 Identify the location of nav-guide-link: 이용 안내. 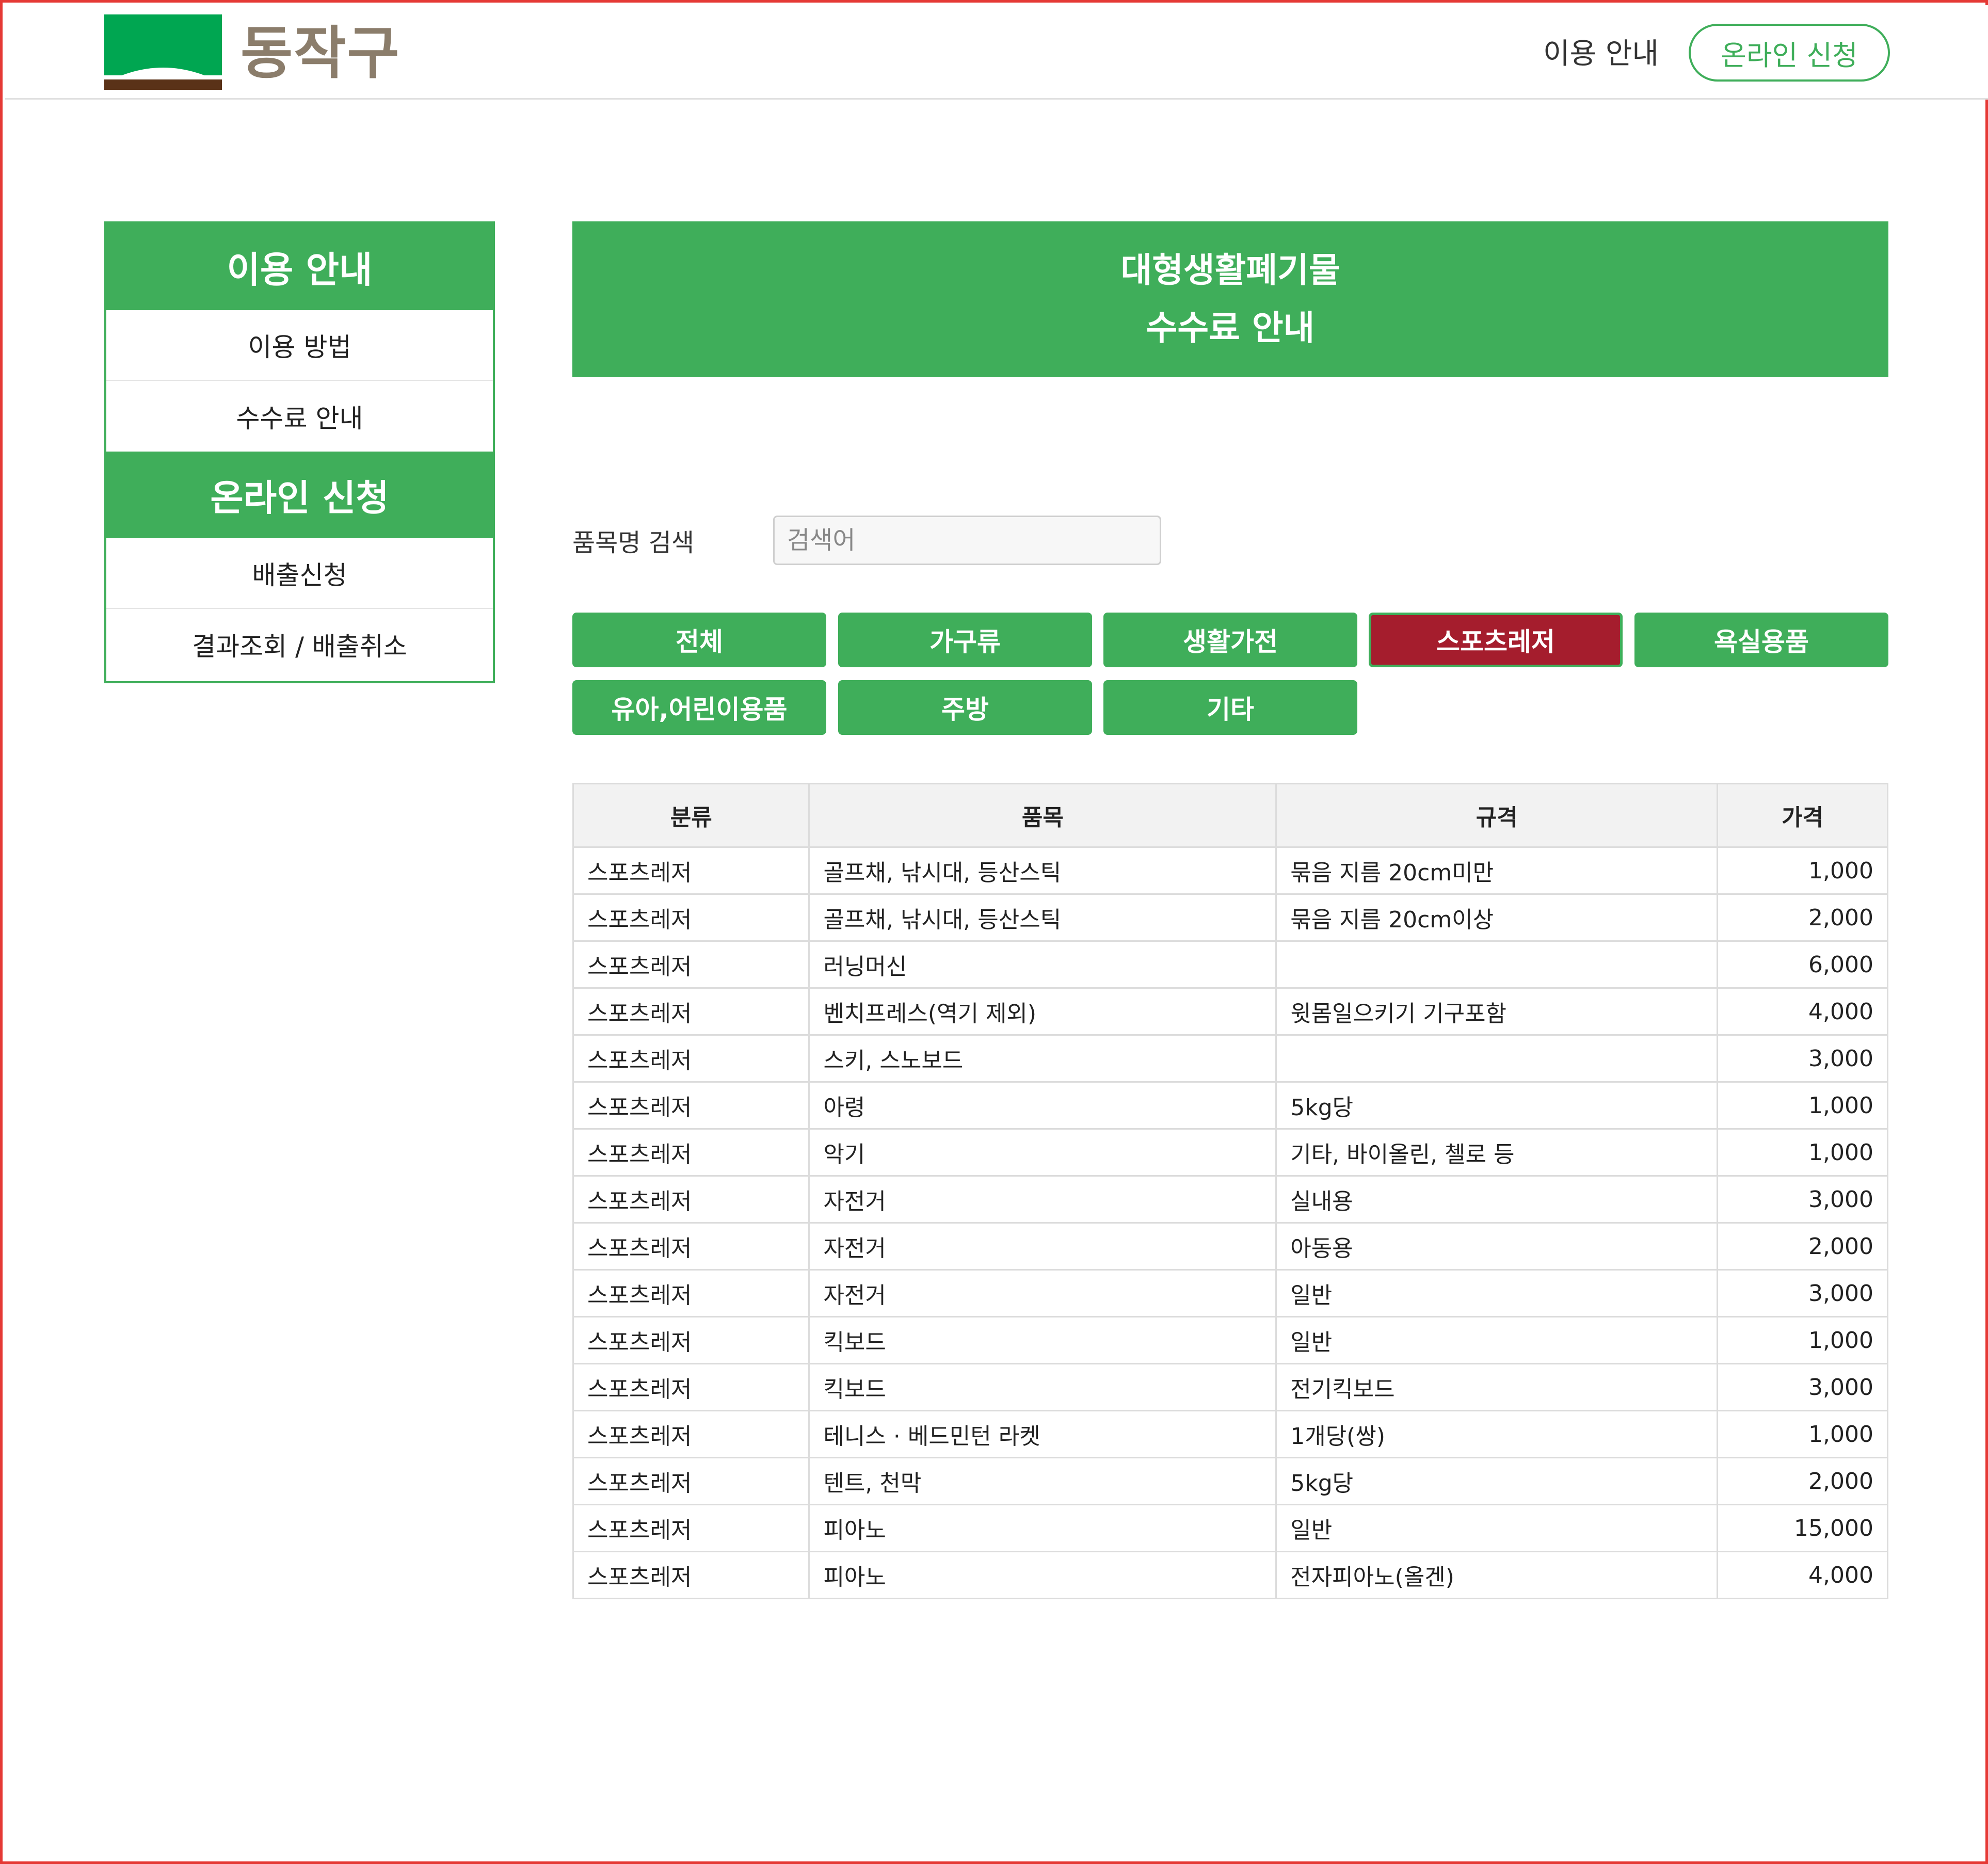
(1601, 54).